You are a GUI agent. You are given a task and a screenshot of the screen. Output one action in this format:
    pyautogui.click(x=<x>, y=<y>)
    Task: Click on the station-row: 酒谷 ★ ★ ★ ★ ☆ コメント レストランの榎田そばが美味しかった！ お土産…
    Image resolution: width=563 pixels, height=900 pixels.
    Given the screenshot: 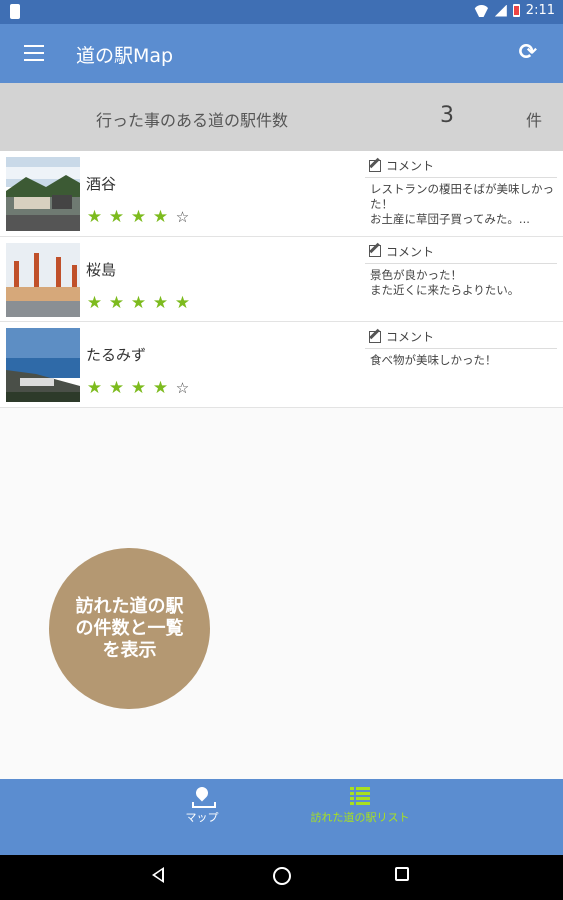 What is the action you would take?
    pyautogui.click(x=281, y=194)
    